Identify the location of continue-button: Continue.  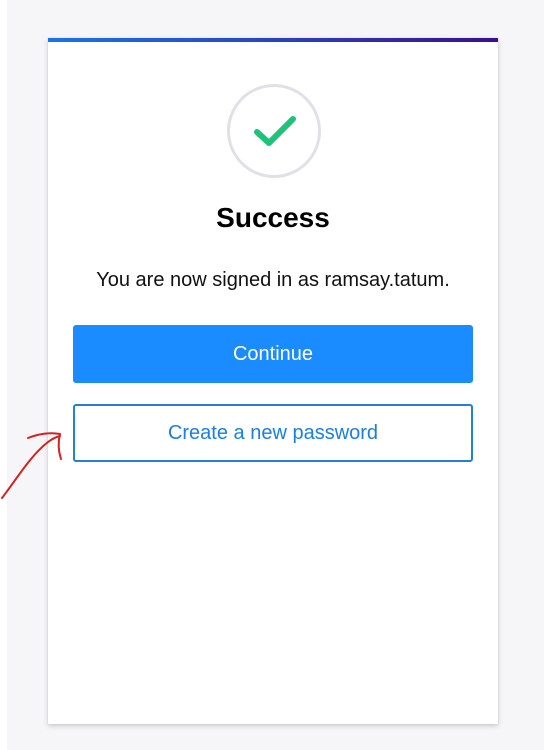
(273, 354).